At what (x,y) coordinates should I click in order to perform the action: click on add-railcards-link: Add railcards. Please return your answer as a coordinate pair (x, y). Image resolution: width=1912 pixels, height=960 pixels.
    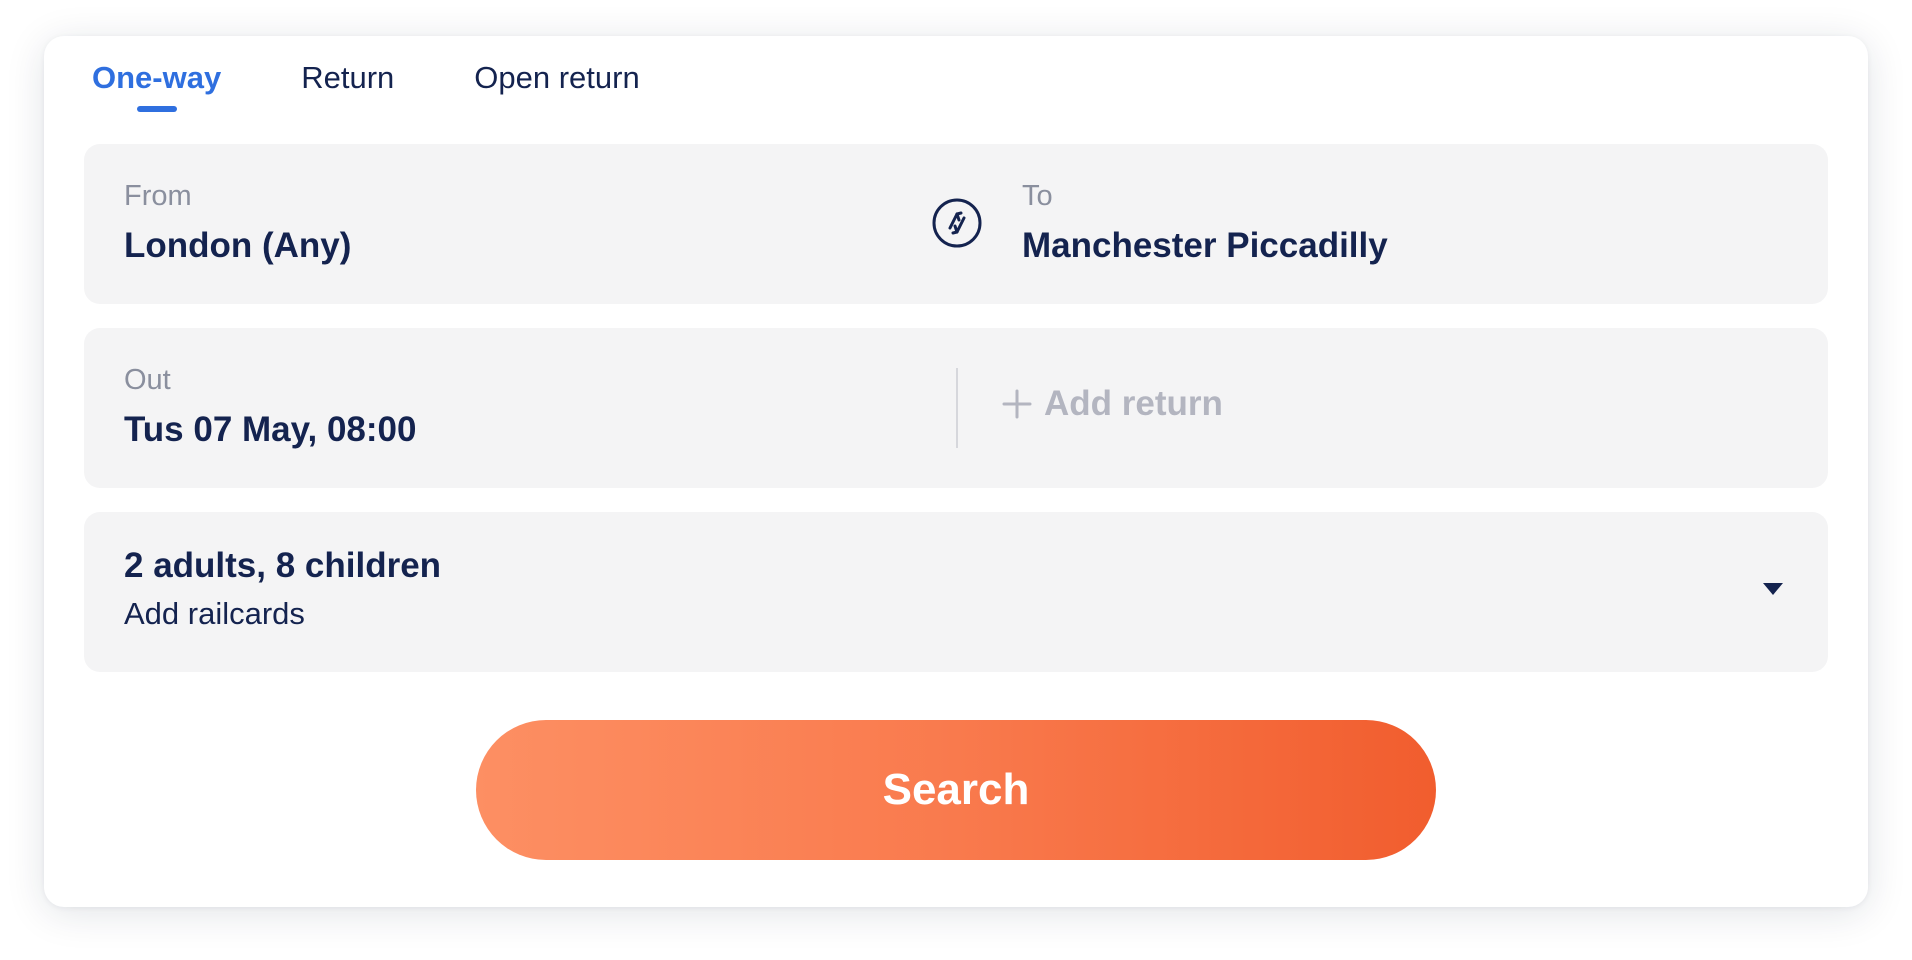
    Looking at the image, I should click on (214, 614).